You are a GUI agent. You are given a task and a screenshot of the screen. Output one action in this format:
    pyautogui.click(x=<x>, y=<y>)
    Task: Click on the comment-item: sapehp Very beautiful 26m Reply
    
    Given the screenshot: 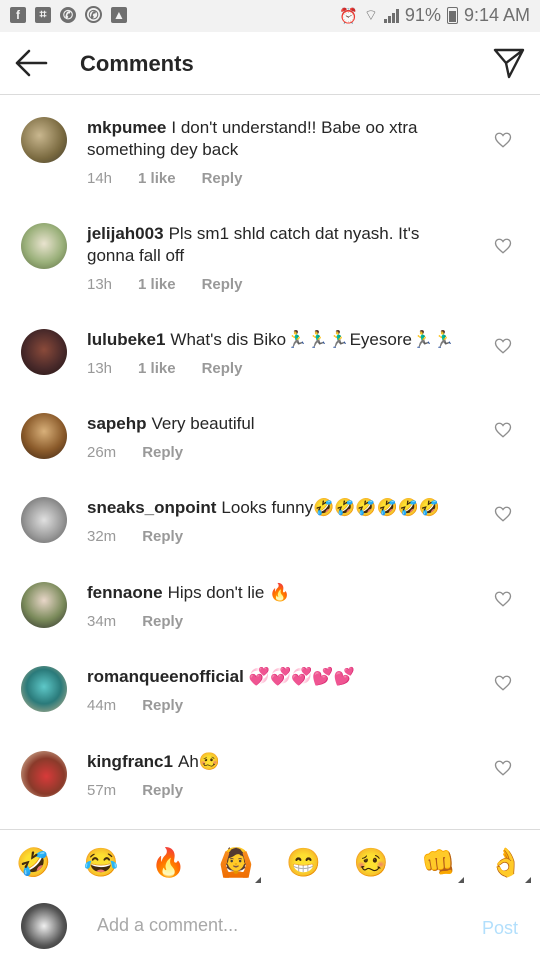 What is the action you would take?
    pyautogui.click(x=270, y=437)
    